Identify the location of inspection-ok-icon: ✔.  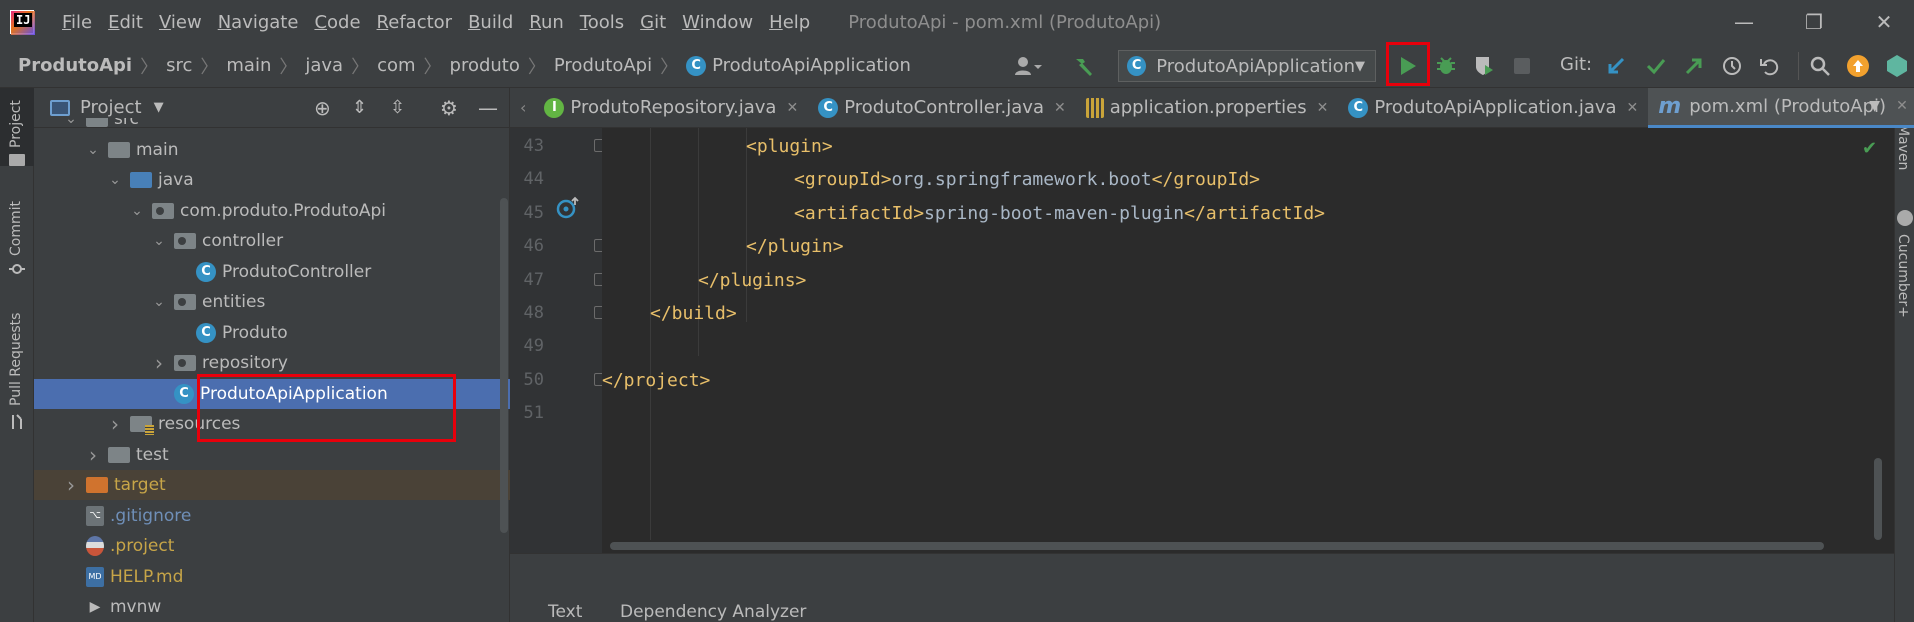
(1869, 148).